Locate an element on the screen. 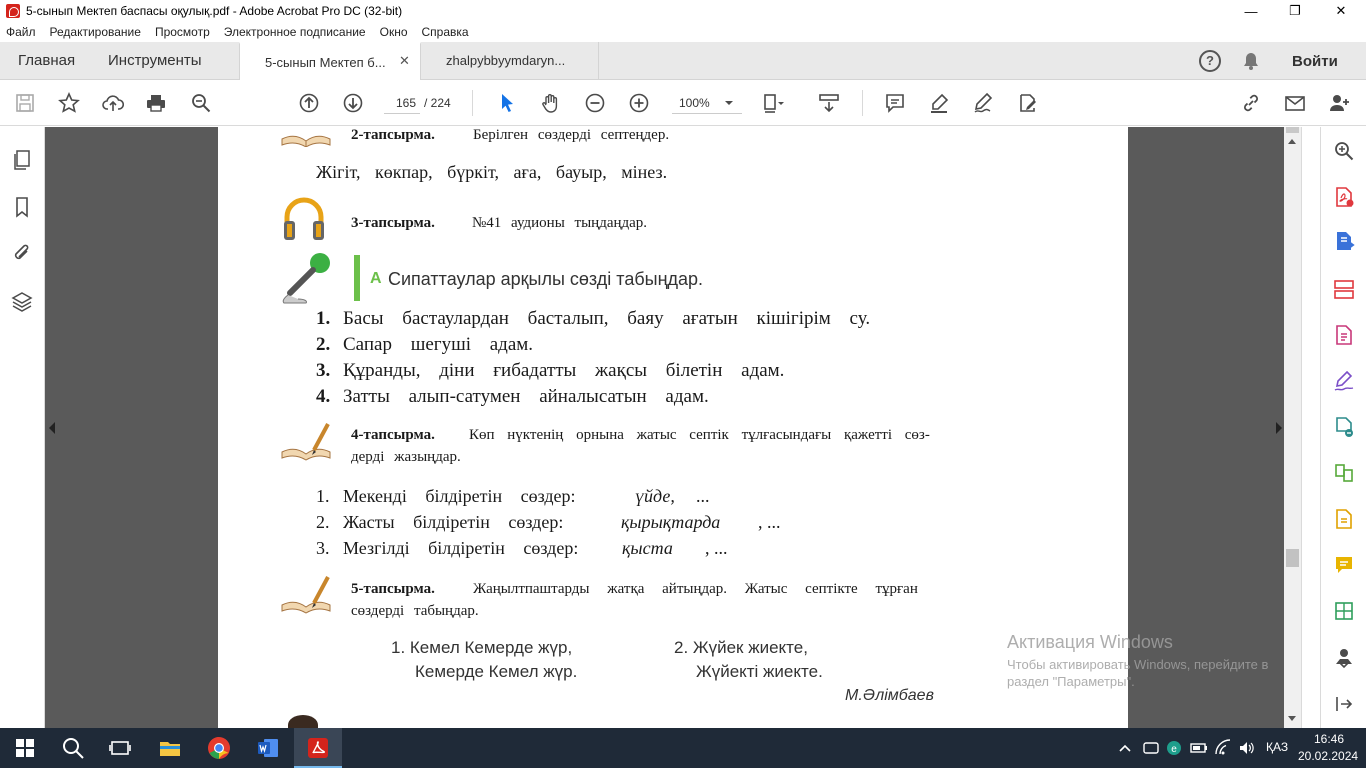 This screenshot has height=768, width=1366. acrobat-icon is located at coordinates (13, 11).